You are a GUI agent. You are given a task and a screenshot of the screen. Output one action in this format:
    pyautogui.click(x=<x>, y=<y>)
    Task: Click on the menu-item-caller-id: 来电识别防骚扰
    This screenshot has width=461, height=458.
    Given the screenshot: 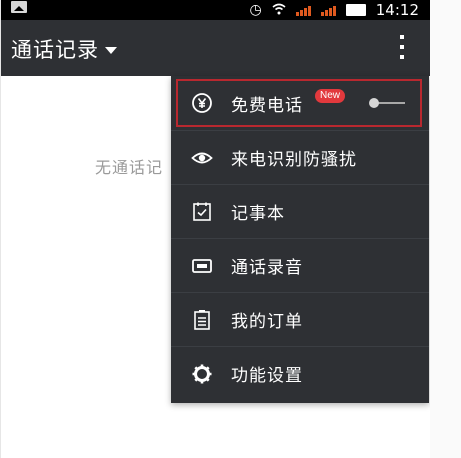 What is the action you would take?
    pyautogui.click(x=300, y=157)
    